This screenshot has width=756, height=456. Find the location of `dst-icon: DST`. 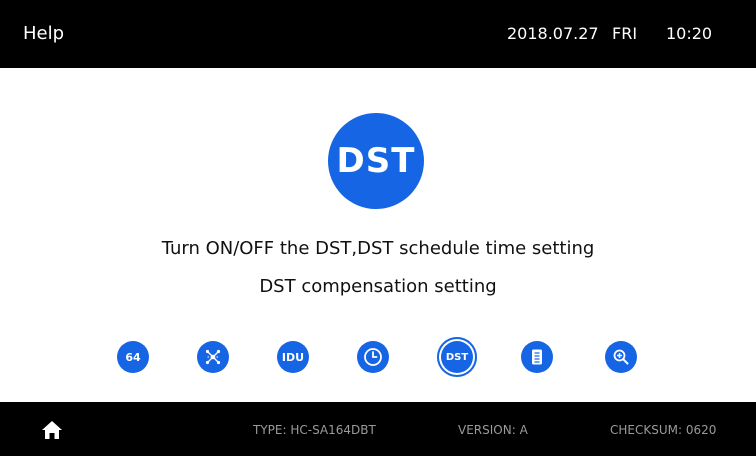

dst-icon: DST is located at coordinates (457, 357).